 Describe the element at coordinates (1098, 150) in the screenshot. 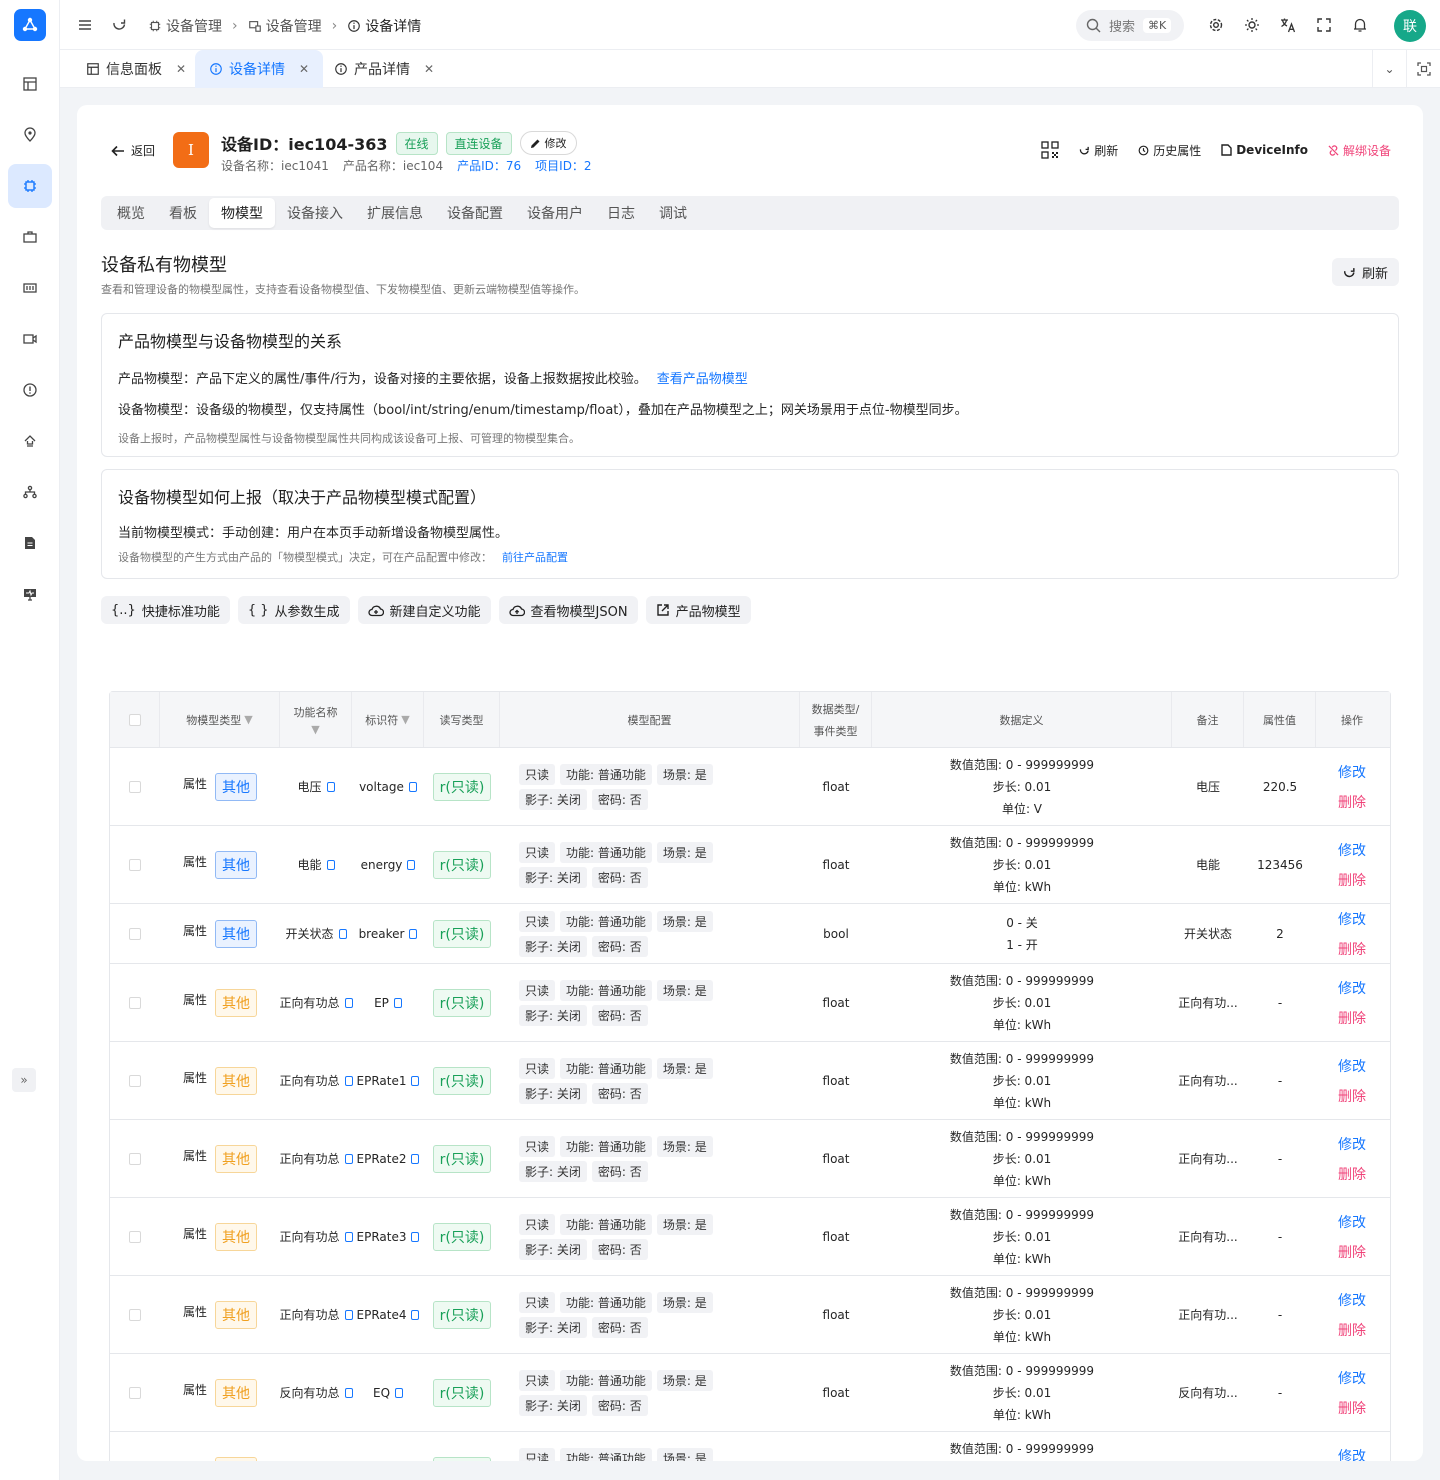

I see `refresh-button: 刷新` at that location.